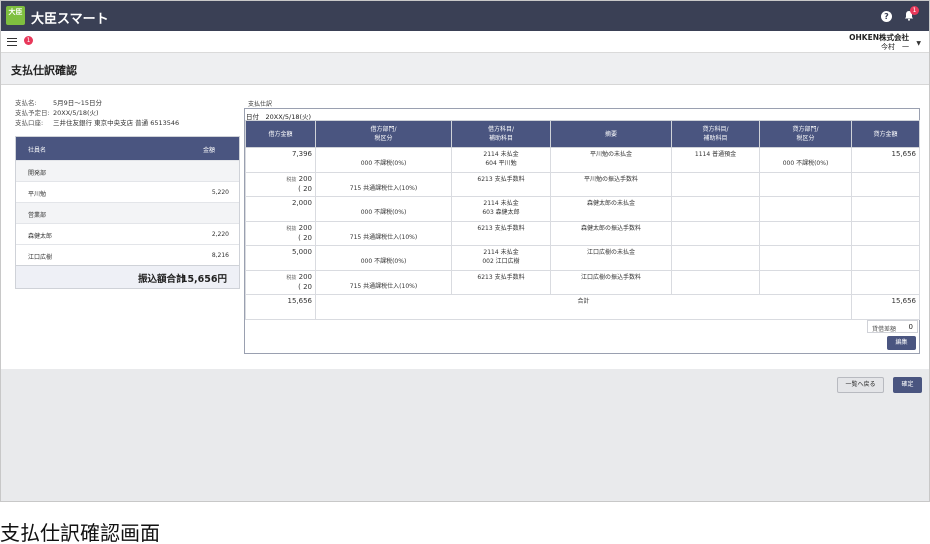 The image size is (930, 544). I want to click on debit-account-name: 6213 支払手数料, so click(501, 228).